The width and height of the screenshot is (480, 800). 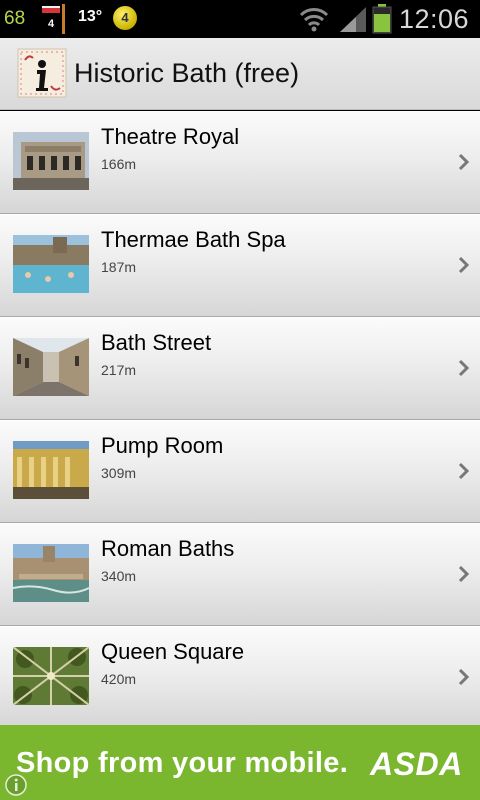 What do you see at coordinates (42, 73) in the screenshot?
I see `bath-info-icon` at bounding box center [42, 73].